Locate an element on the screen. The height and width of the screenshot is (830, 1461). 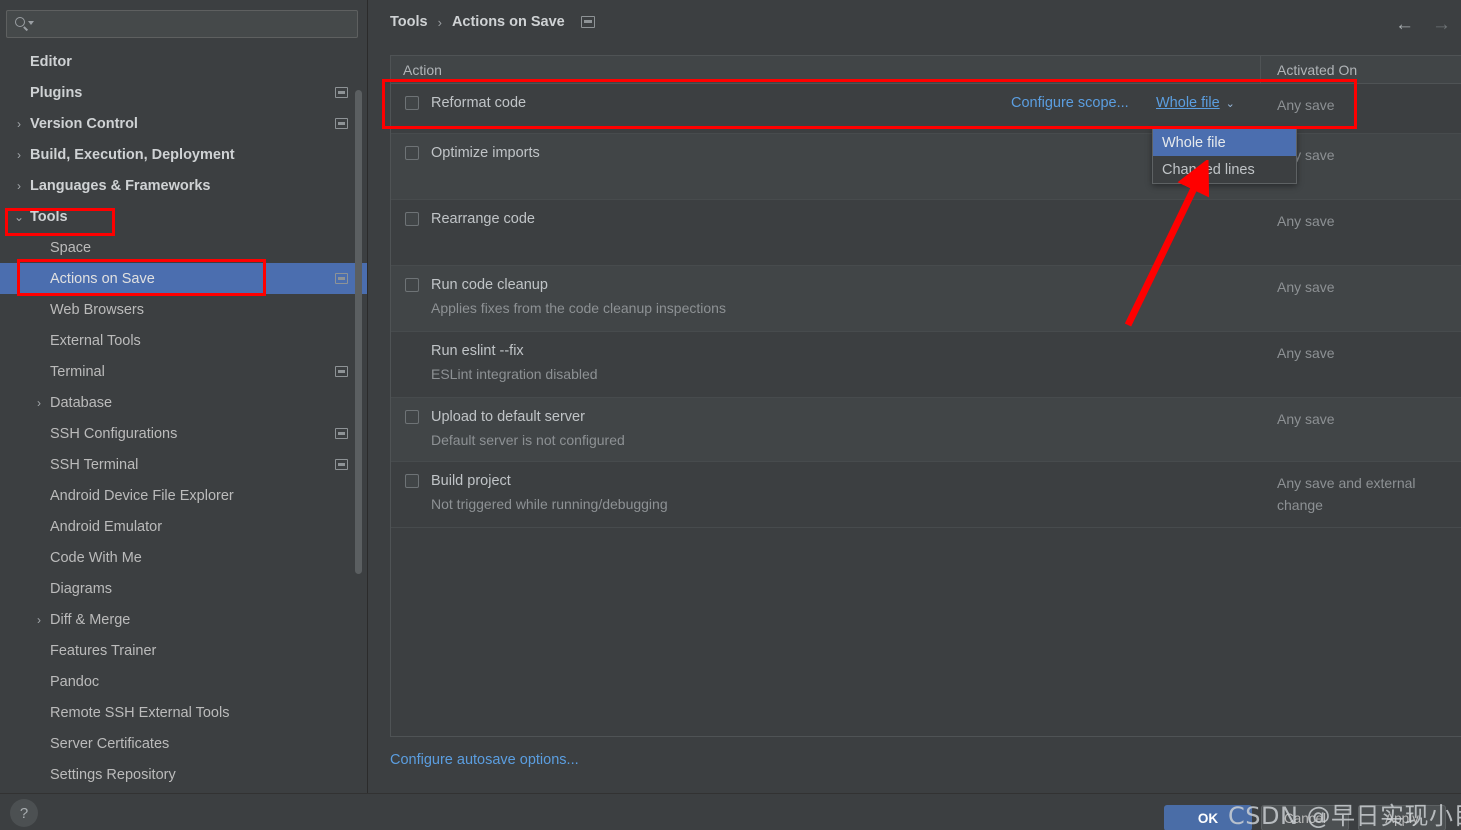
breadcrumb-root: Tools is located at coordinates (409, 22).